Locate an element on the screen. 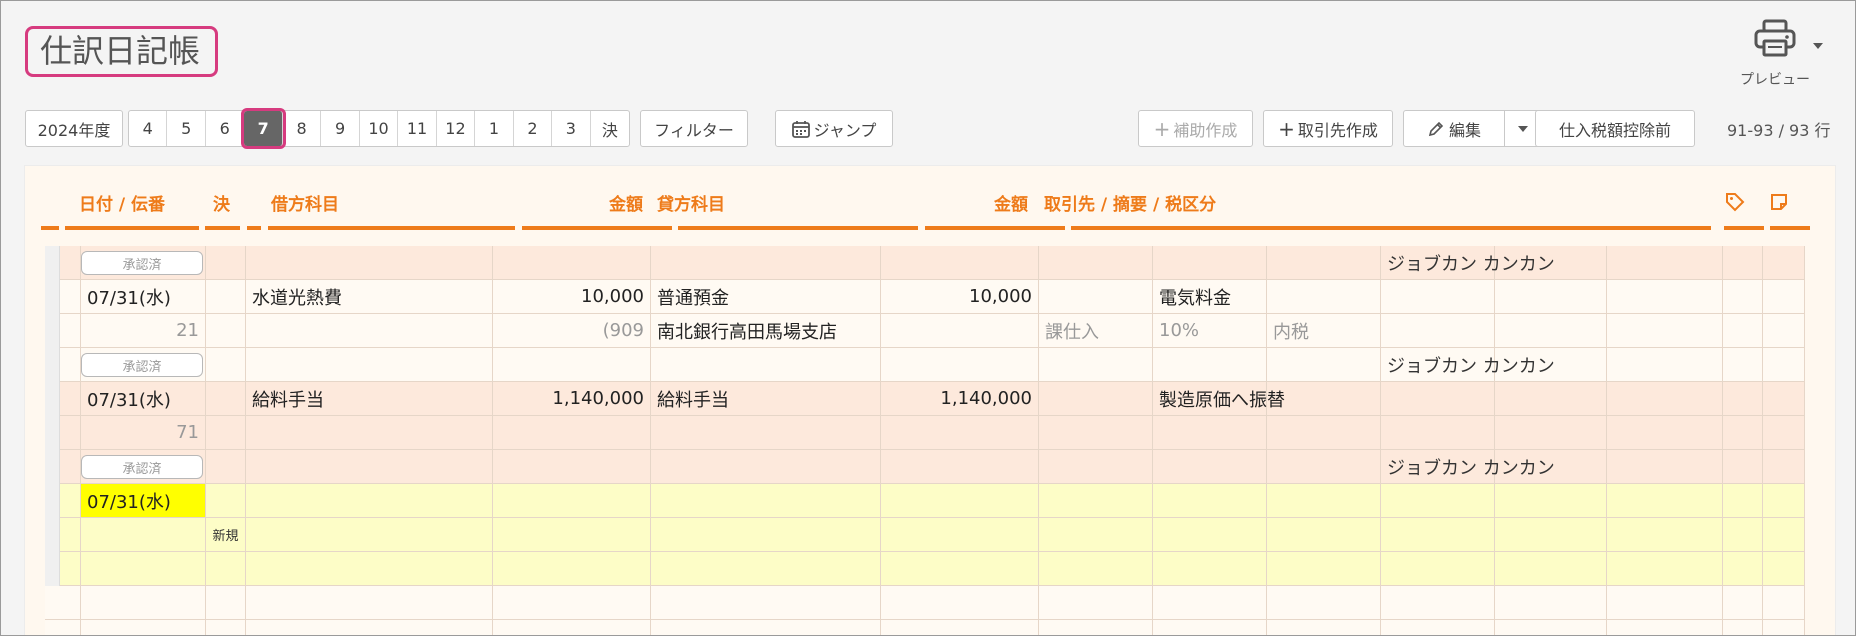 This screenshot has height=636, width=1856. month-tab-11: 11 is located at coordinates (417, 128).